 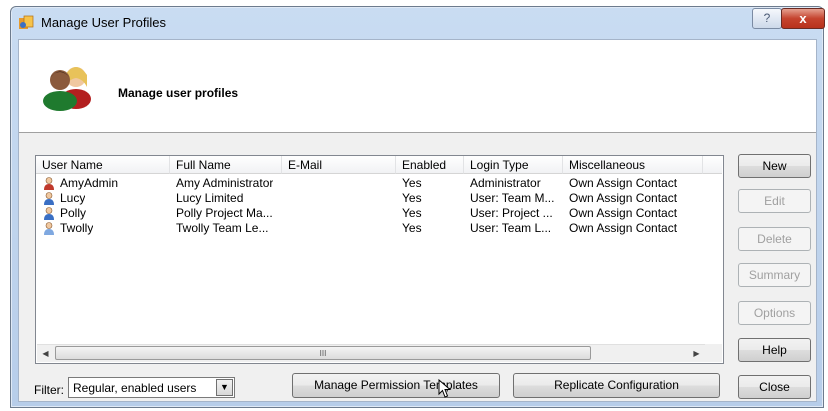 I want to click on cell-full-name: Amy Administrator, so click(x=225, y=183).